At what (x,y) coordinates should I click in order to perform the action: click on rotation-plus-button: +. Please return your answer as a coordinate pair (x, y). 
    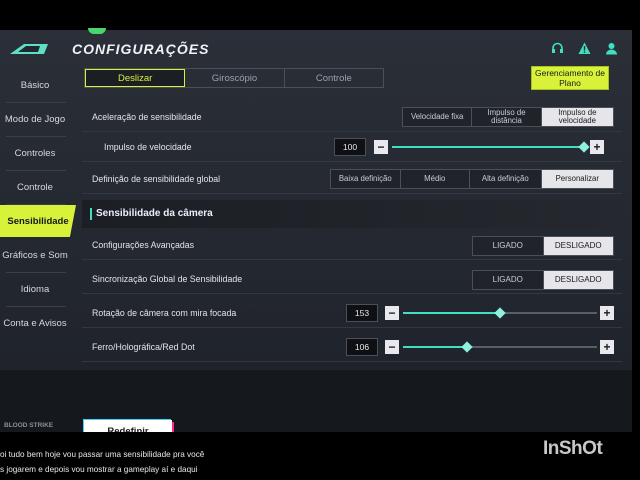
    Looking at the image, I should click on (607, 313).